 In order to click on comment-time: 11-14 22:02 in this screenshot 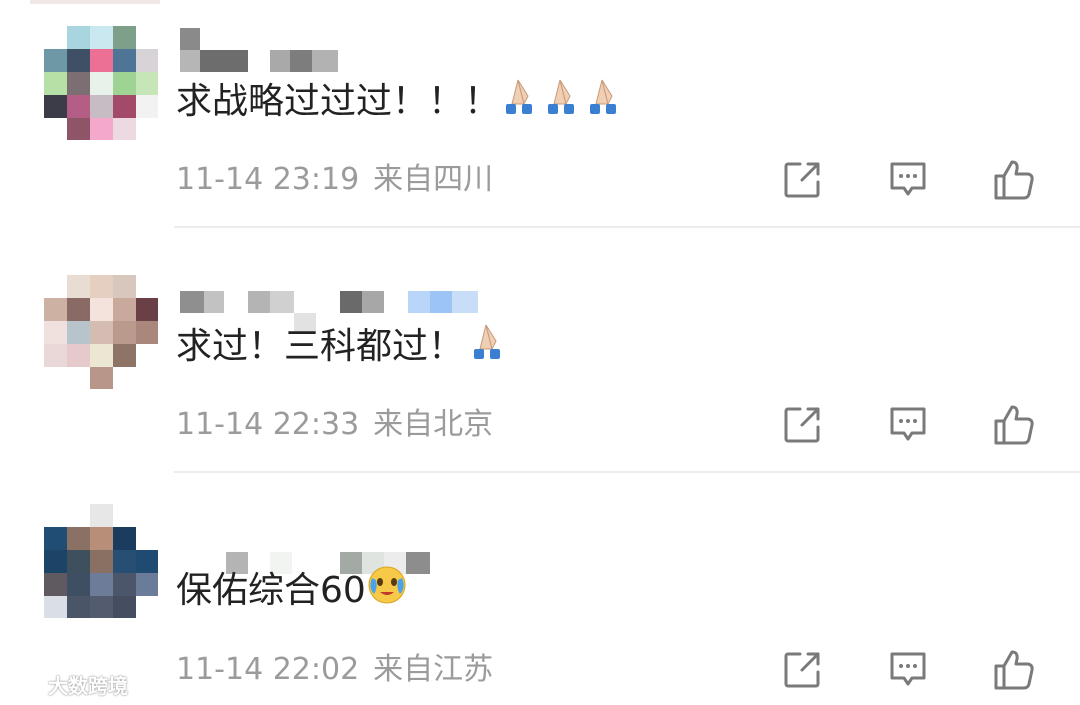, I will do `click(268, 669)`.